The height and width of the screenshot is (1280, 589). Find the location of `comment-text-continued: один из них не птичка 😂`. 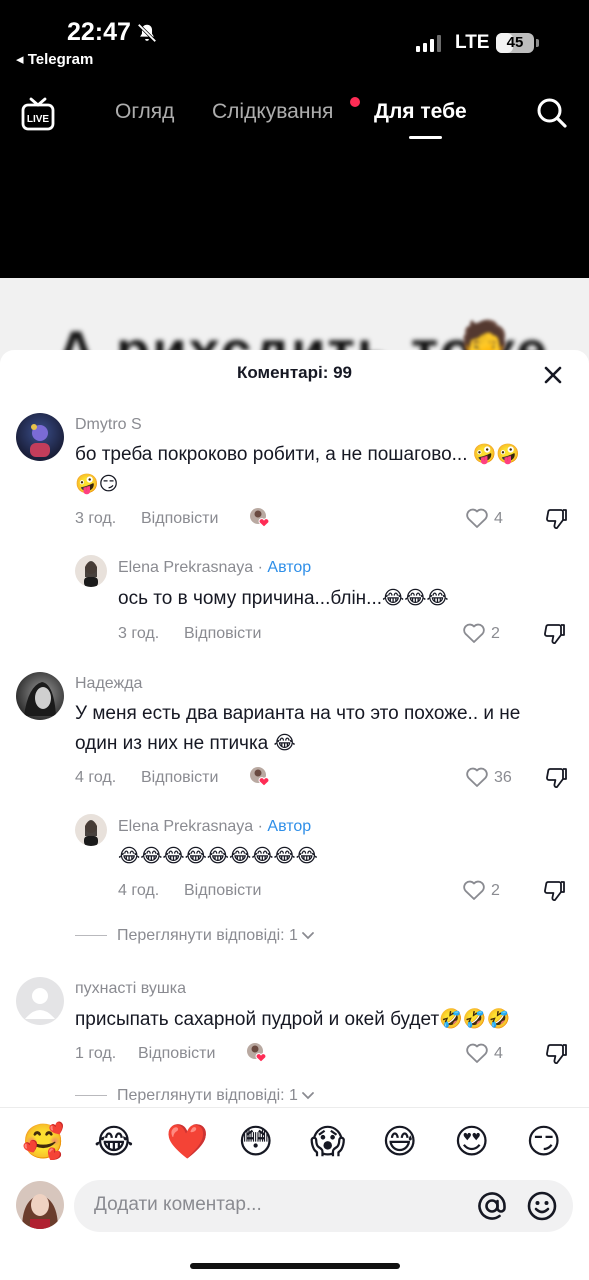

comment-text-continued: один из них не птичка 😂 is located at coordinates (185, 743).